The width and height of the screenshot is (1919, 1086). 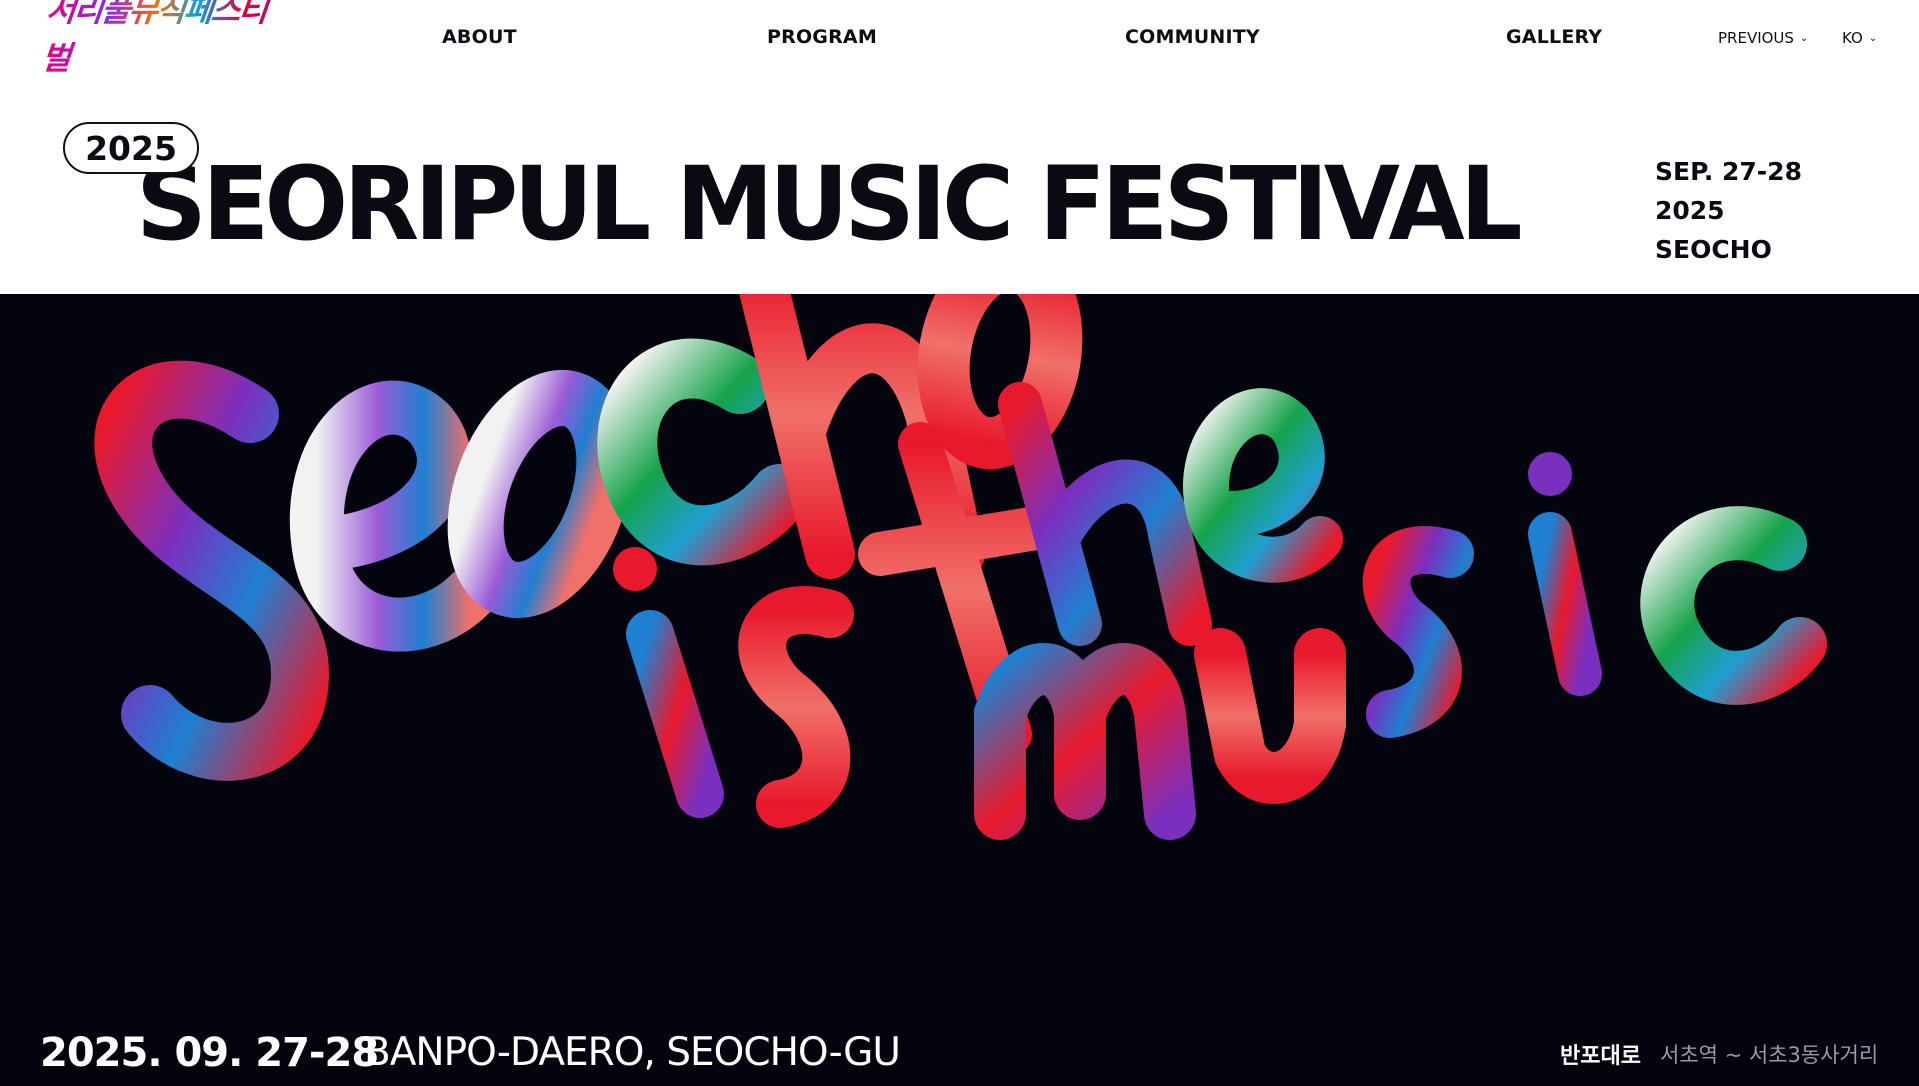 I want to click on page-title: SEORIPUL MUSIC FESTIVAL, so click(x=829, y=204).